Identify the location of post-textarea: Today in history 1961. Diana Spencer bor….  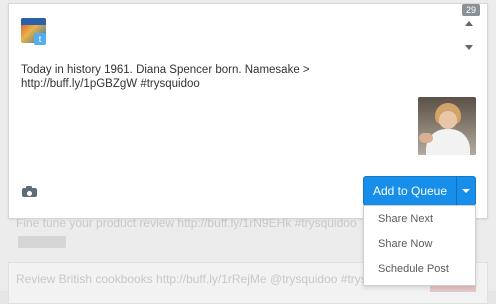
(231, 77).